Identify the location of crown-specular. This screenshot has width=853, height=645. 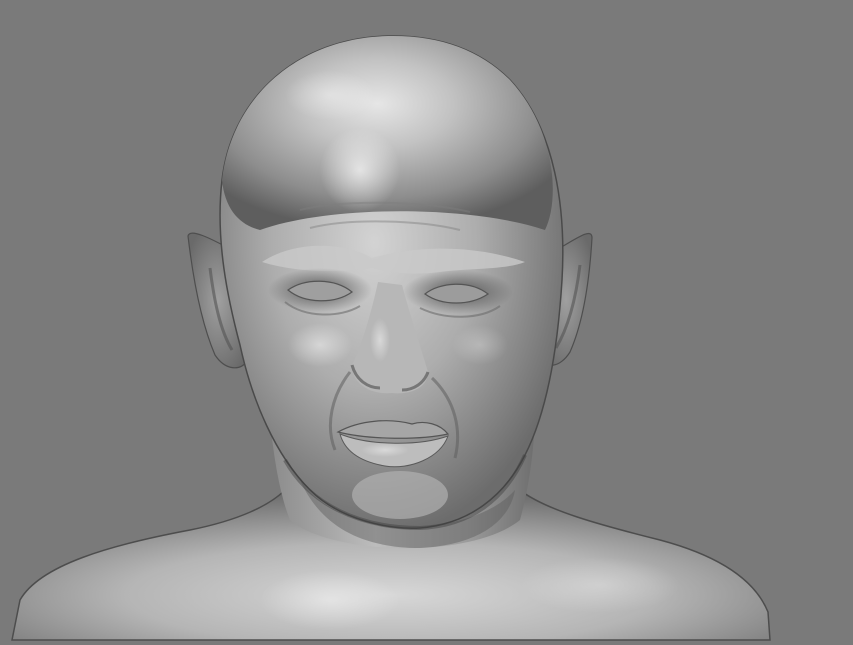
(330, 95).